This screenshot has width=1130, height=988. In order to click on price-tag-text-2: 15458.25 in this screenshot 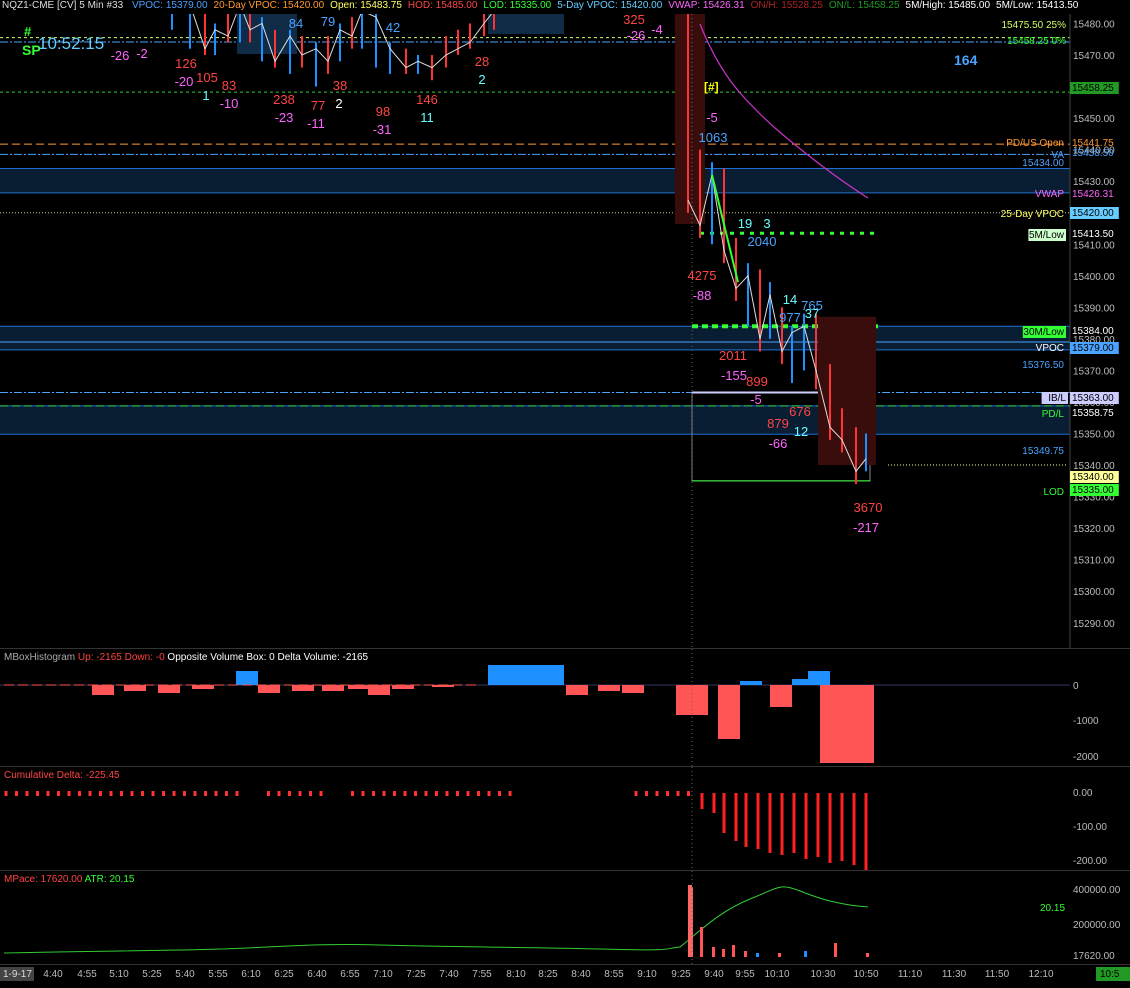, I will do `click(1093, 88)`.